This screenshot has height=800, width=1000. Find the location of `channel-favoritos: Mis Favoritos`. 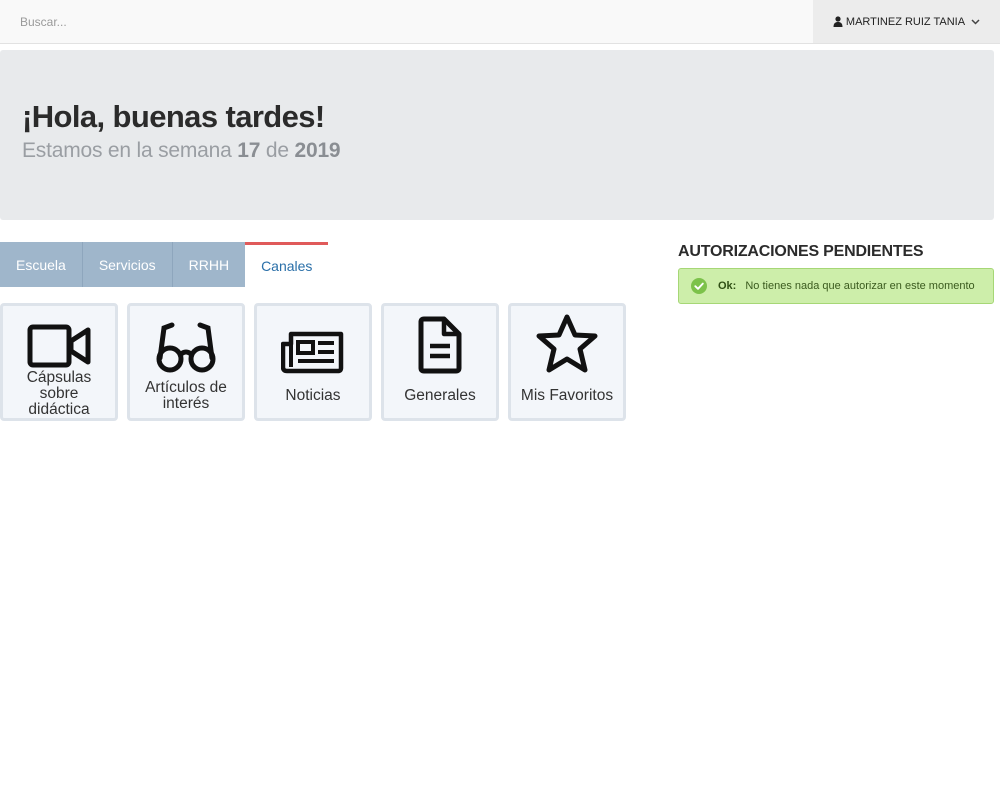

channel-favoritos: Mis Favoritos is located at coordinates (567, 362).